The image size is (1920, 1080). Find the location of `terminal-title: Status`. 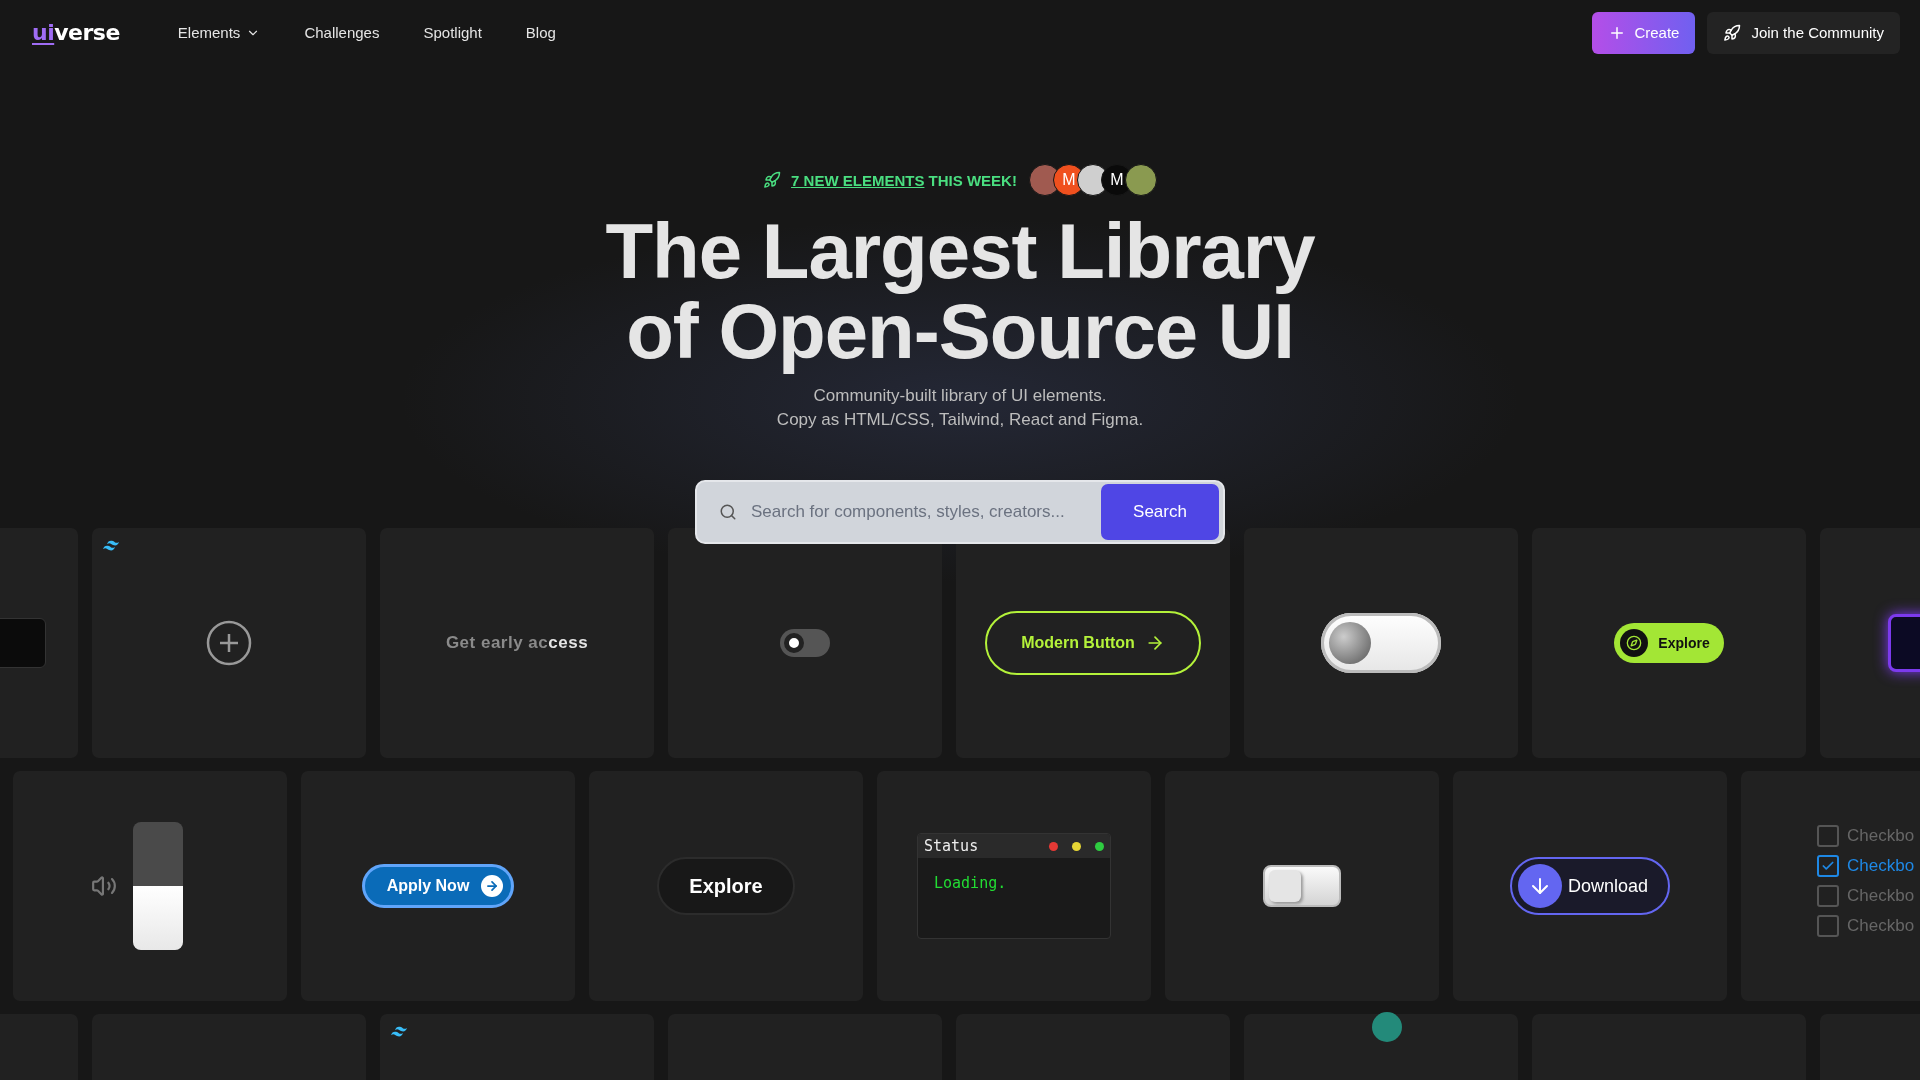

terminal-title: Status is located at coordinates (951, 846).